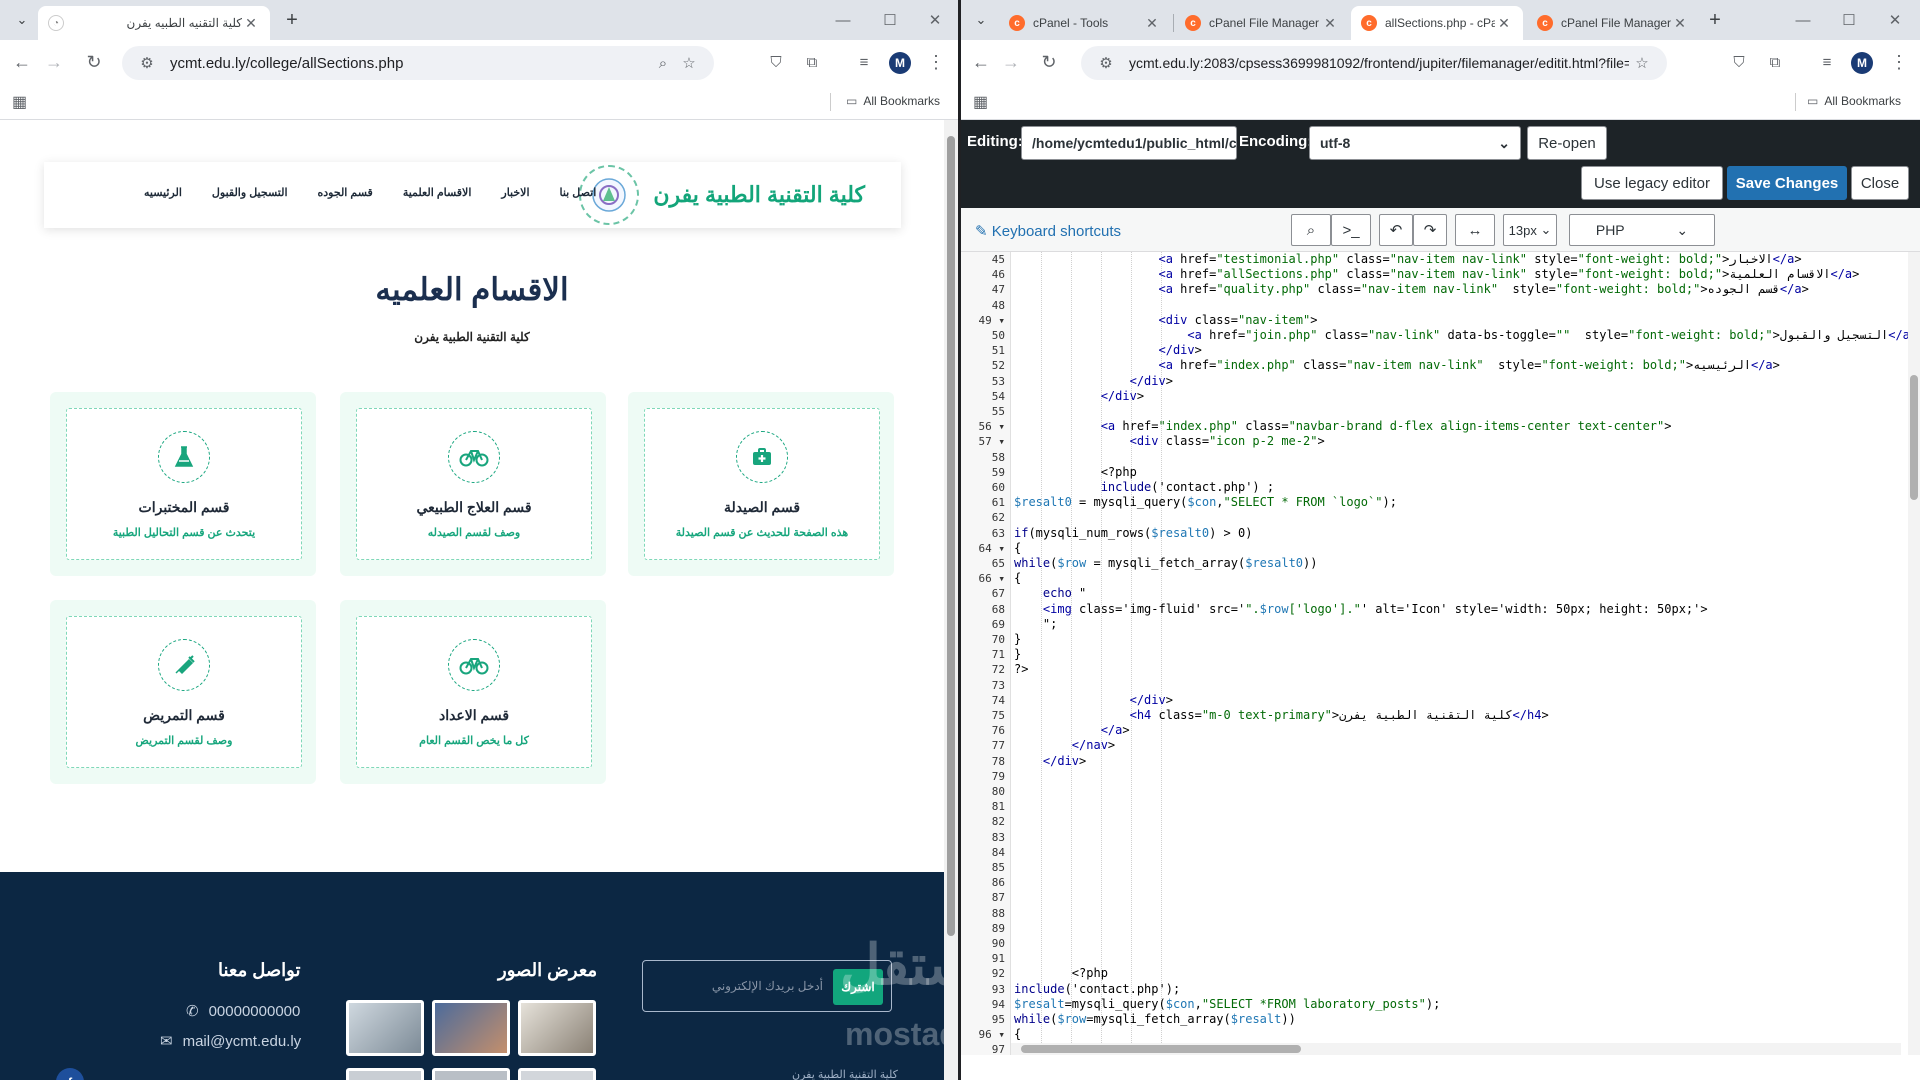  I want to click on editor-vscrollbar, so click(1914, 653).